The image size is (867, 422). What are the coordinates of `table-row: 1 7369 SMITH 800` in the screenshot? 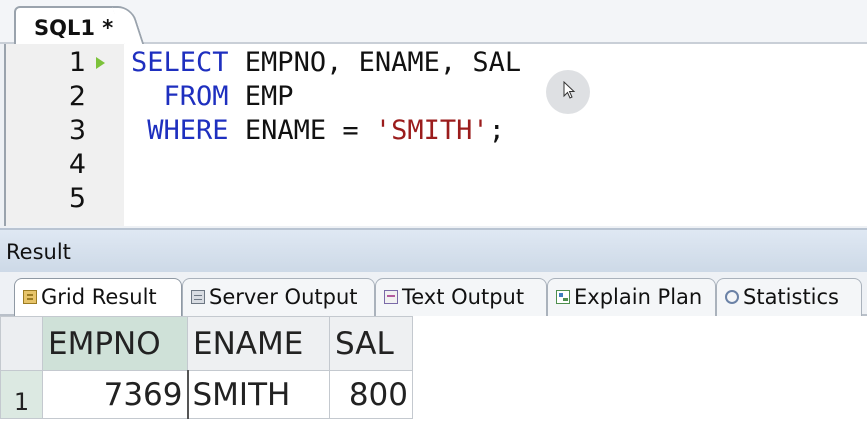 It's located at (206, 394).